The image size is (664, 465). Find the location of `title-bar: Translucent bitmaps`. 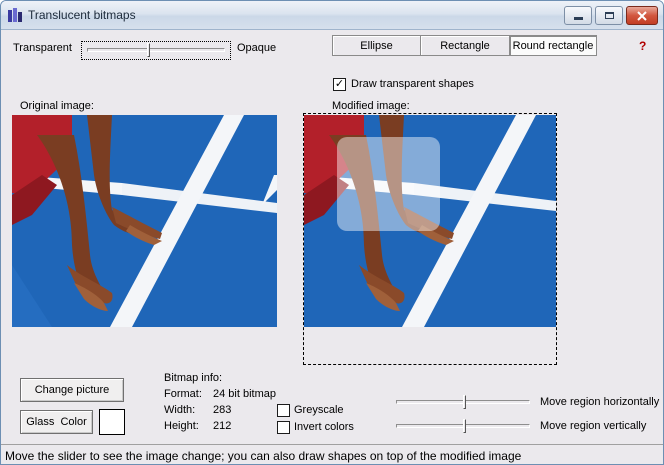

title-bar: Translucent bitmaps is located at coordinates (332, 15).